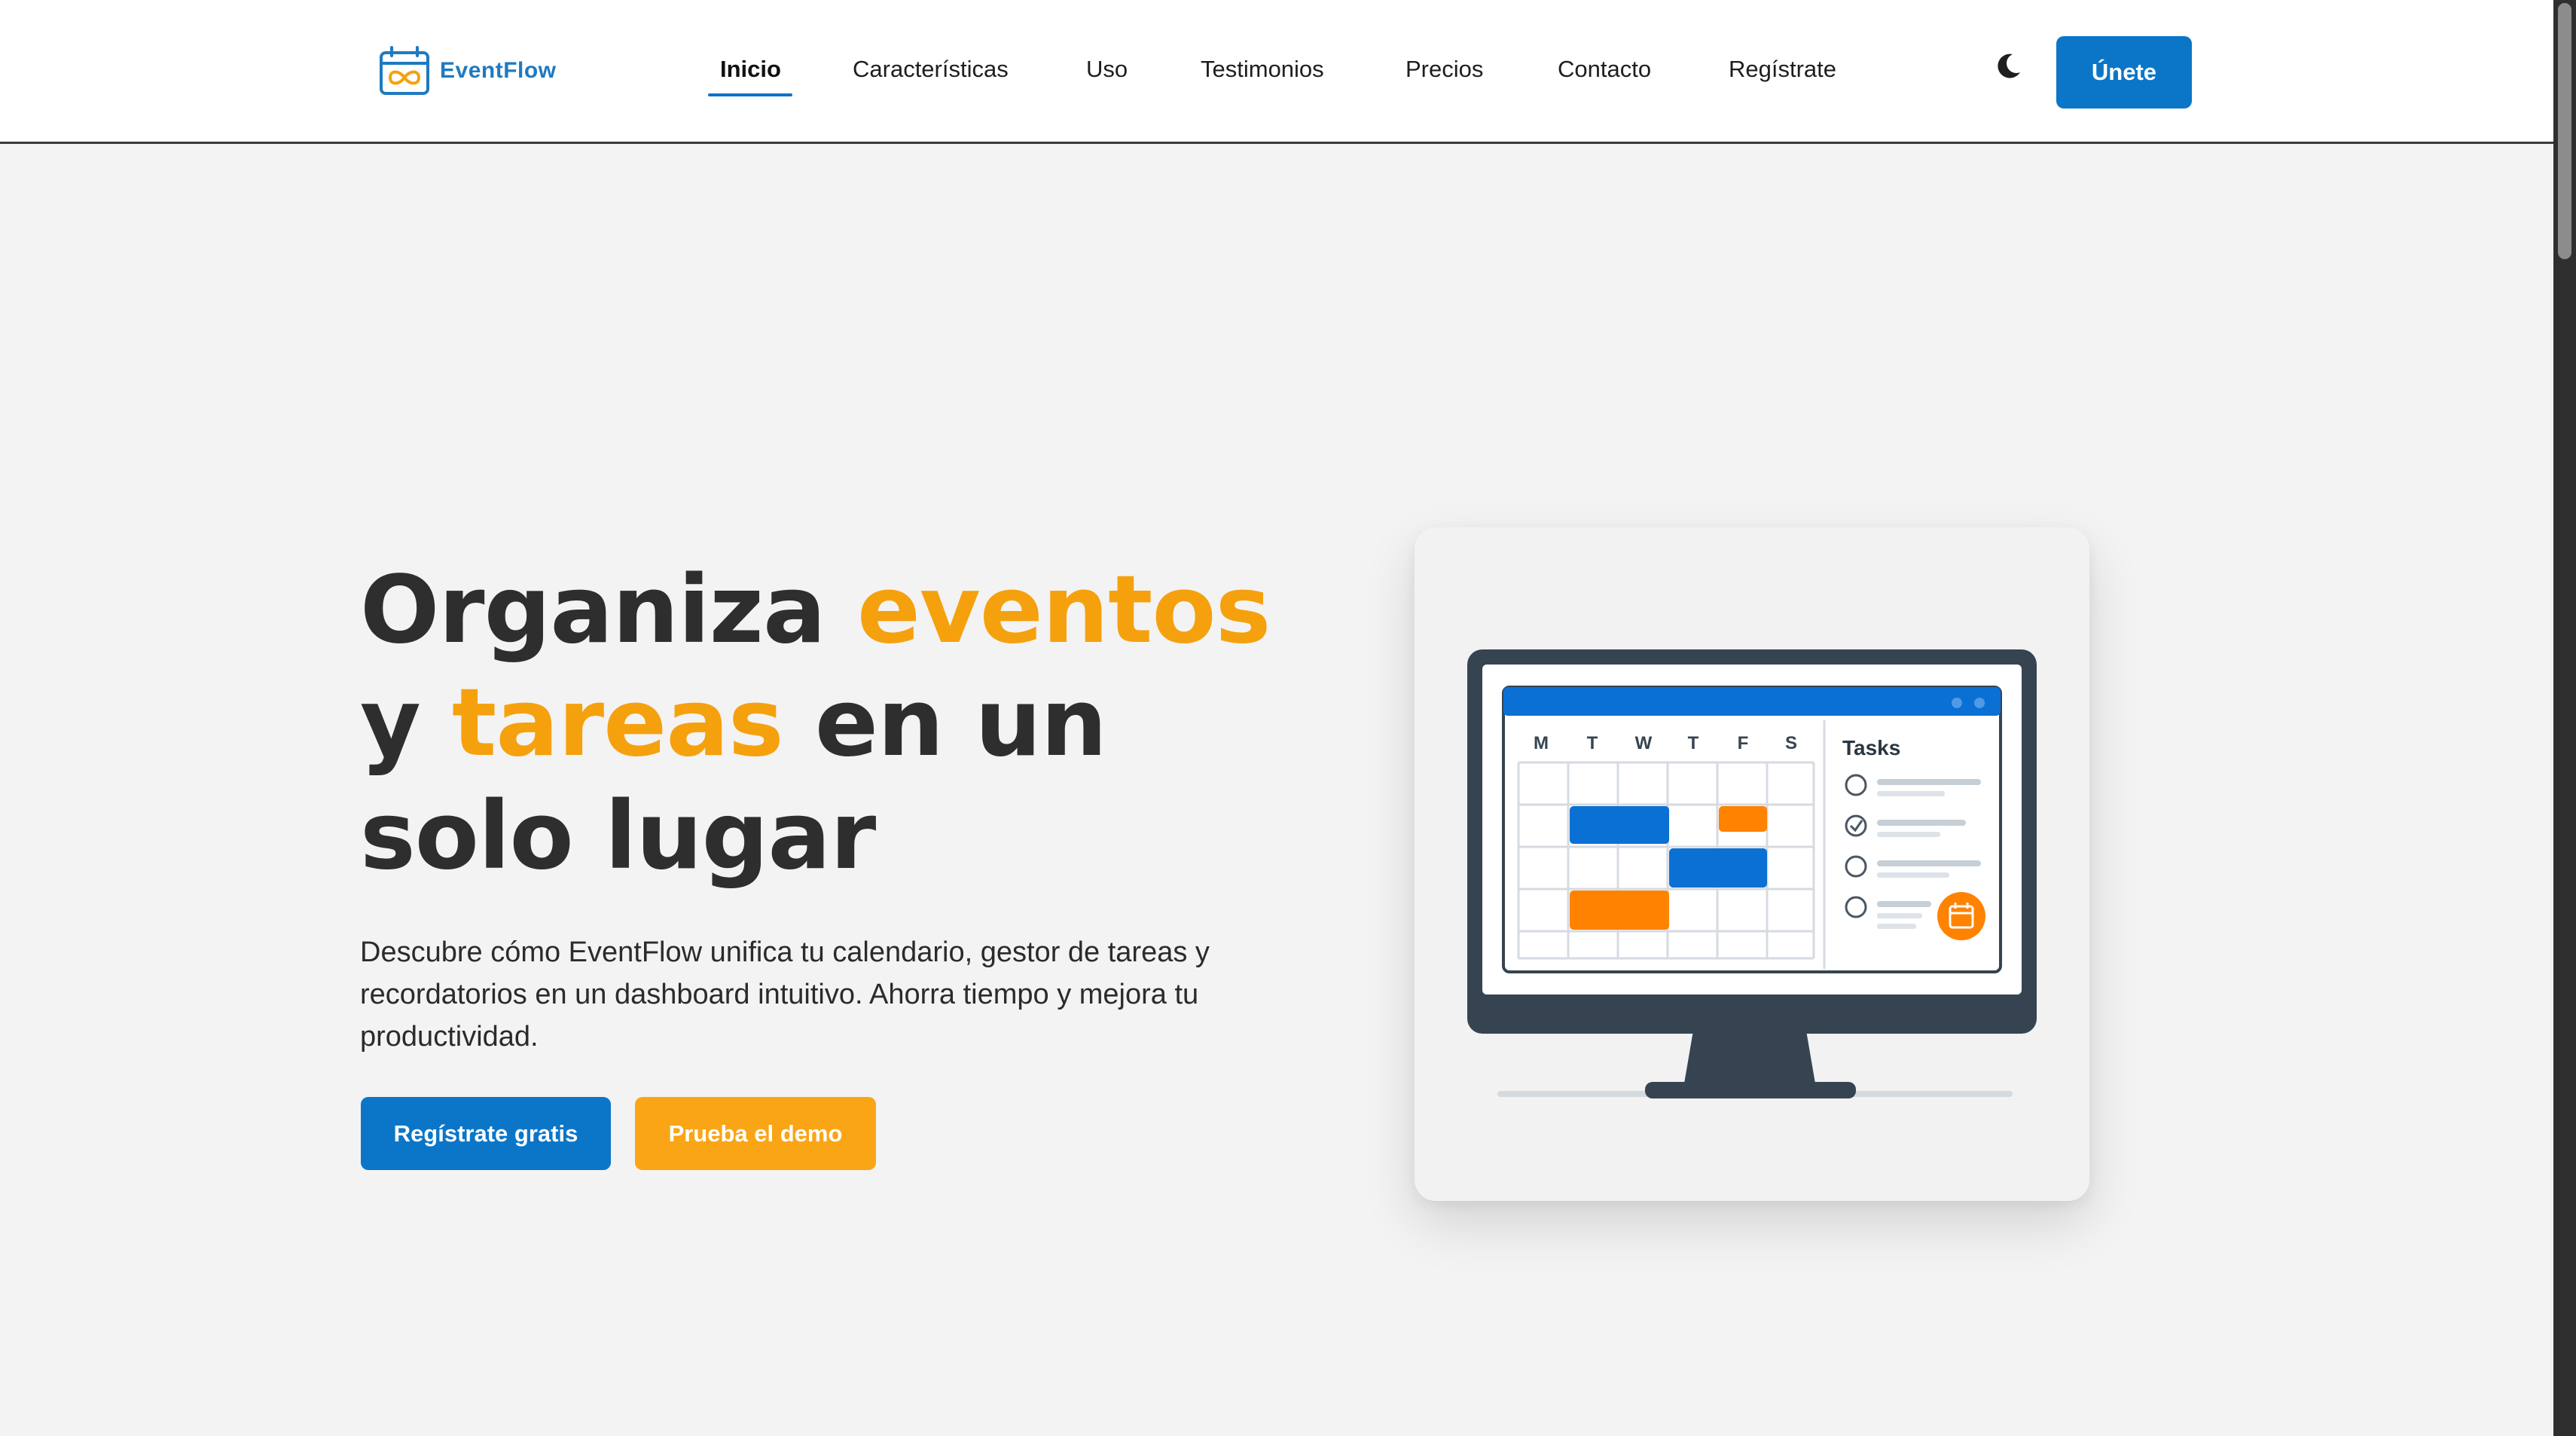 This screenshot has width=2576, height=1436. Describe the element at coordinates (1791, 743) in the screenshot. I see `day-label: S` at that location.